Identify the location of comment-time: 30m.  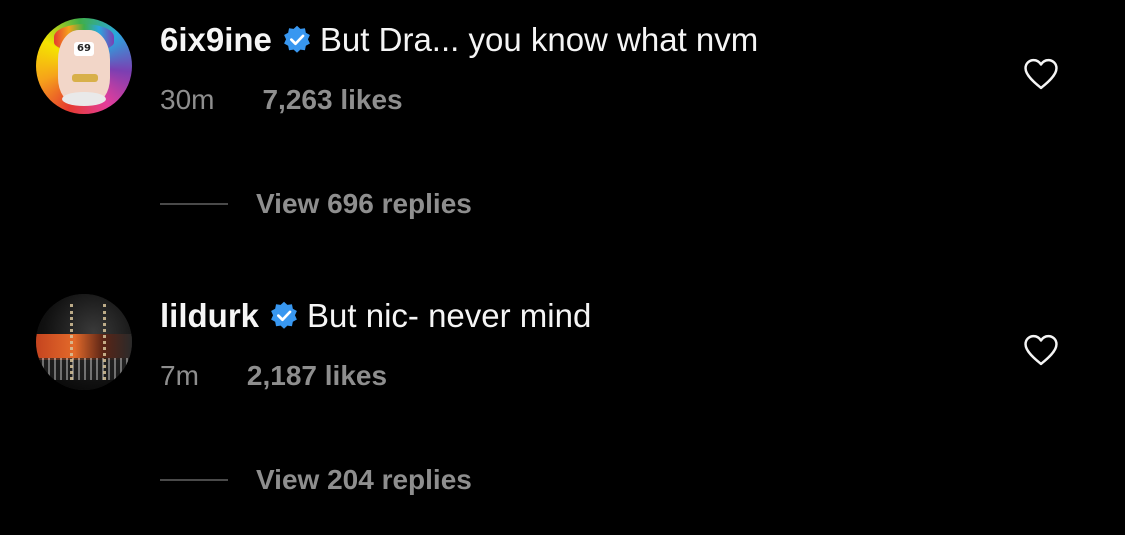
(187, 99).